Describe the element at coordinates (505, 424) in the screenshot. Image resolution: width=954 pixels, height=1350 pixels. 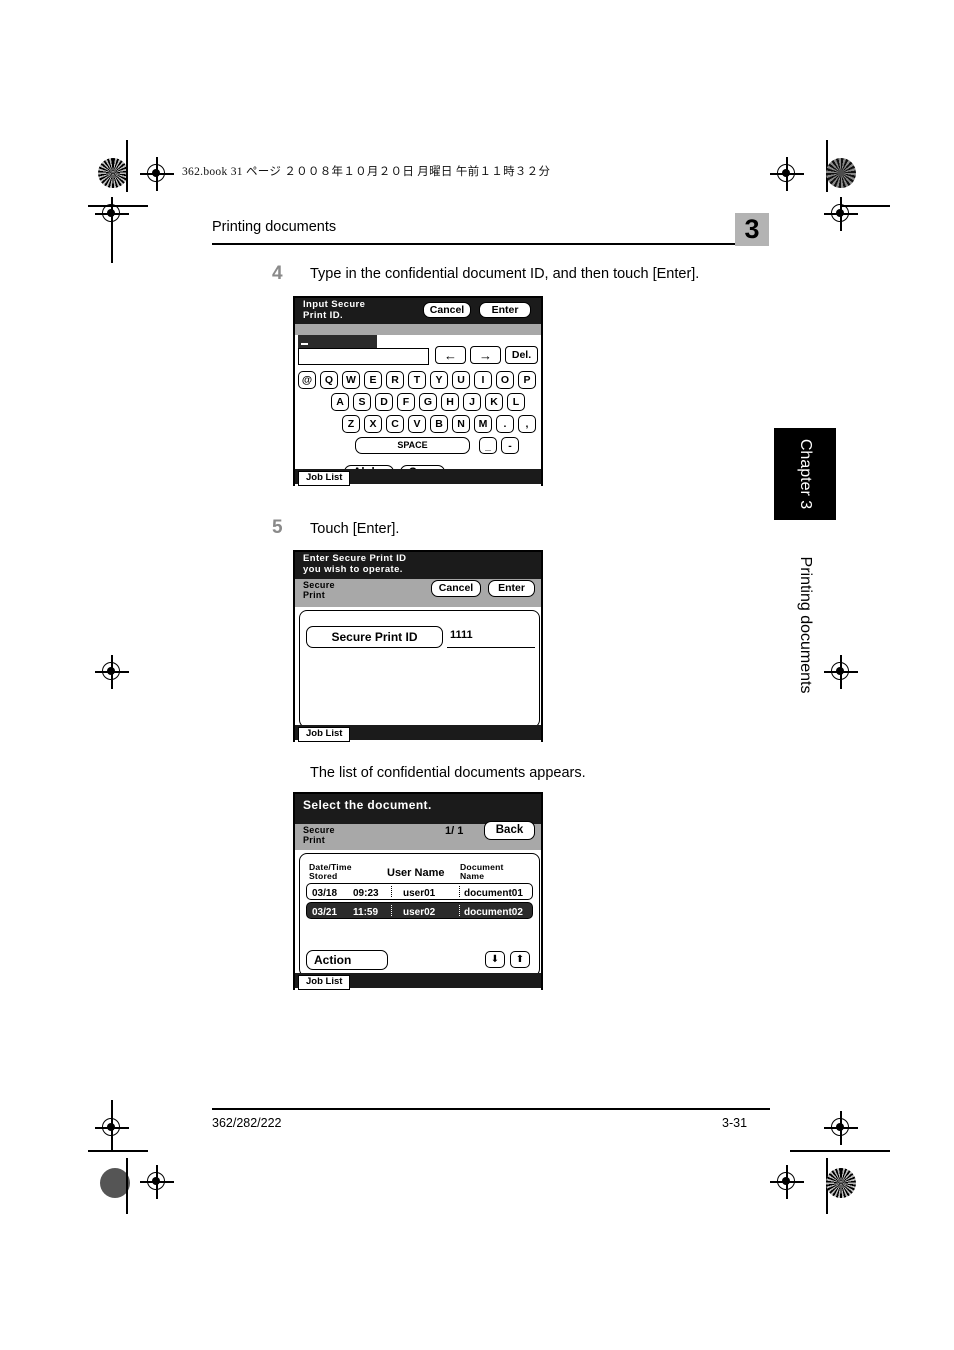
I see `key-period: .` at that location.